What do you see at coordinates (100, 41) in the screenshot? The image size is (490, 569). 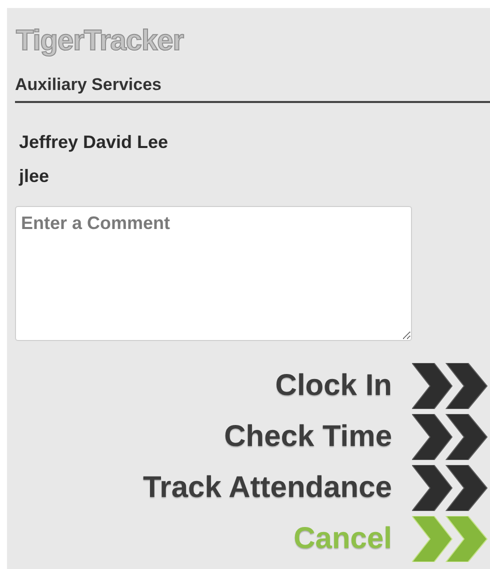 I see `app-title: TigerTracker` at bounding box center [100, 41].